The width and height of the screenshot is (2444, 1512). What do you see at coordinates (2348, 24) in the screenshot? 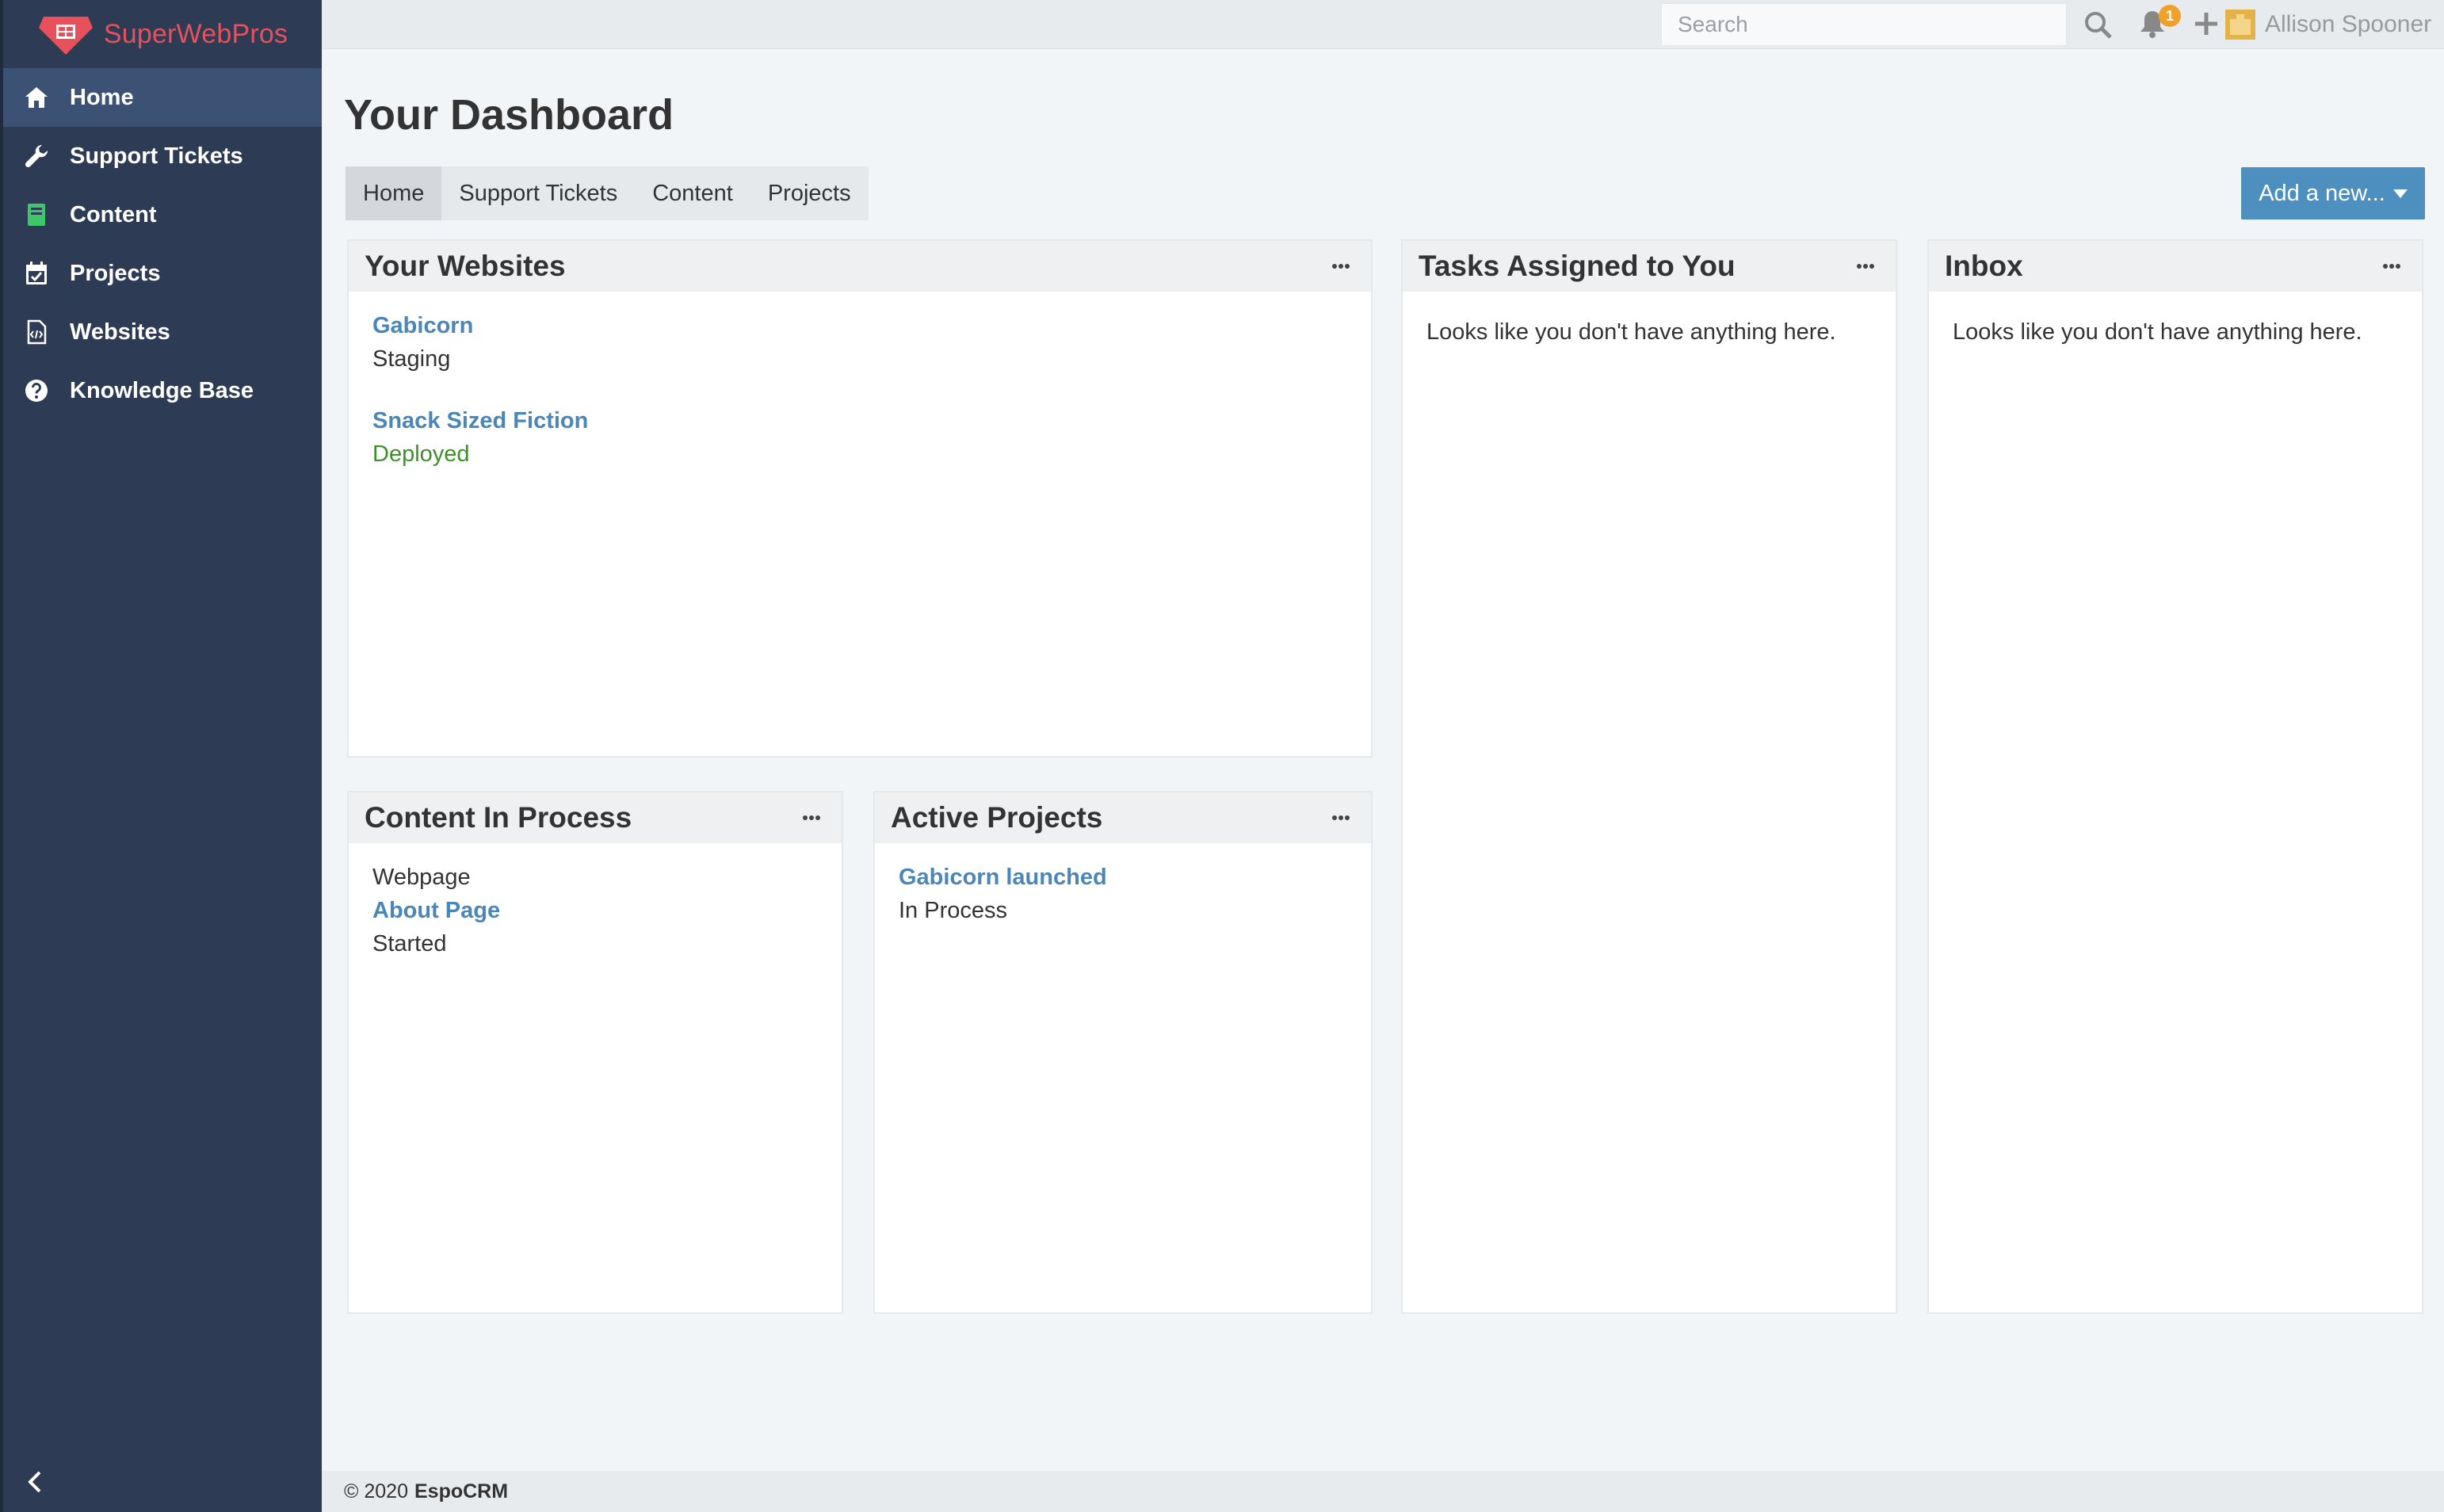
I see `user-name: Allison Spooner` at bounding box center [2348, 24].